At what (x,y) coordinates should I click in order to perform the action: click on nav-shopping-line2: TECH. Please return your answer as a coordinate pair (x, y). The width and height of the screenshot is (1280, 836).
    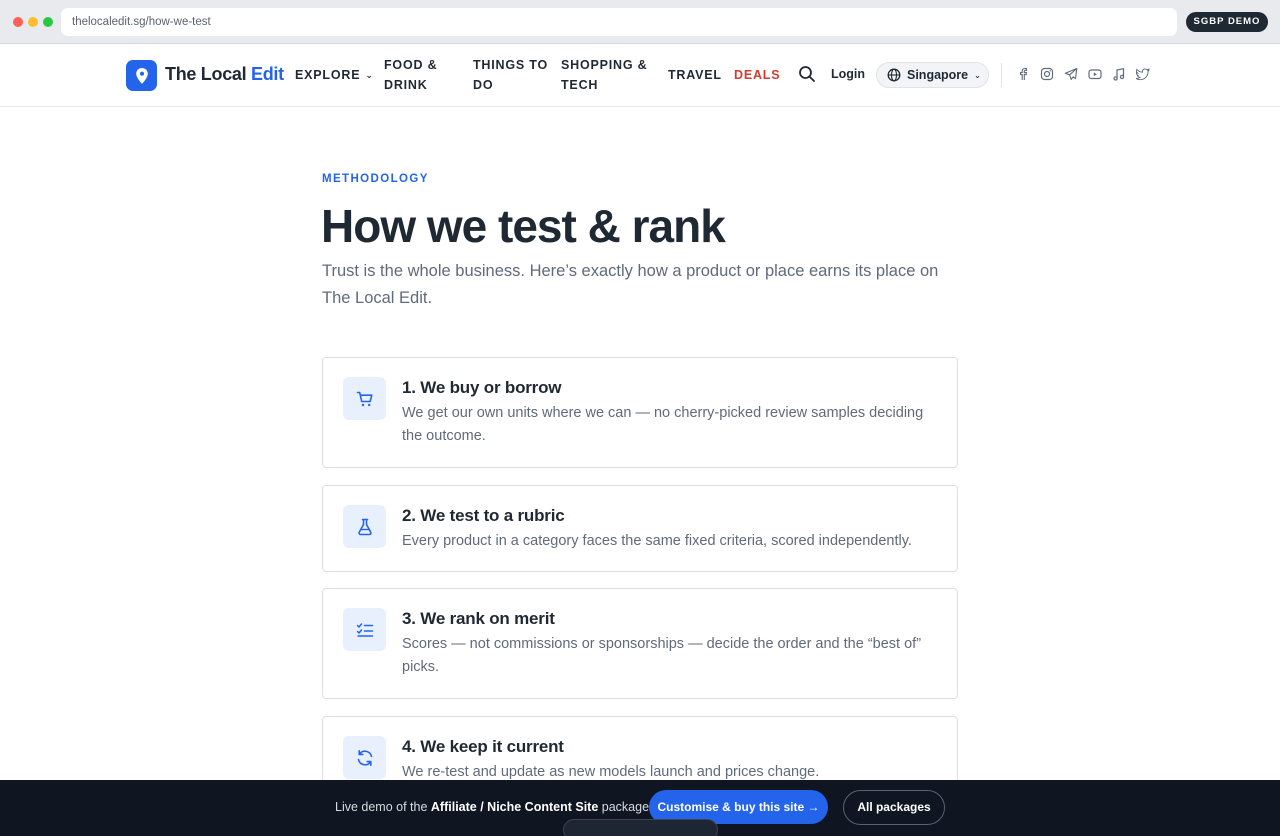
    Looking at the image, I should click on (580, 85).